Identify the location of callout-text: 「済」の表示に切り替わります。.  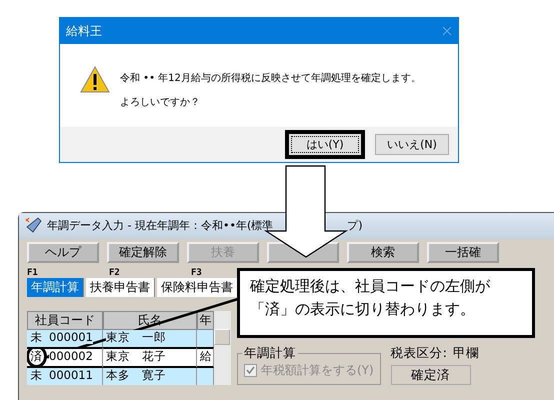
(363, 309).